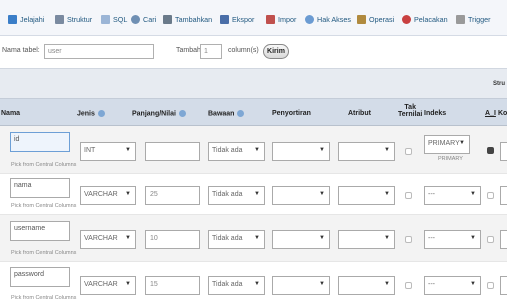 The width and height of the screenshot is (507, 300). What do you see at coordinates (224, 19) in the screenshot?
I see `export-icon` at bounding box center [224, 19].